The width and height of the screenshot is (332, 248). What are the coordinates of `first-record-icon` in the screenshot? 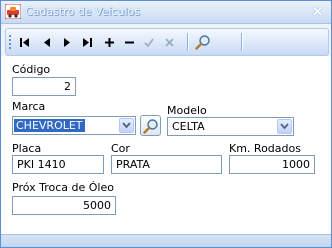 It's located at (24, 42).